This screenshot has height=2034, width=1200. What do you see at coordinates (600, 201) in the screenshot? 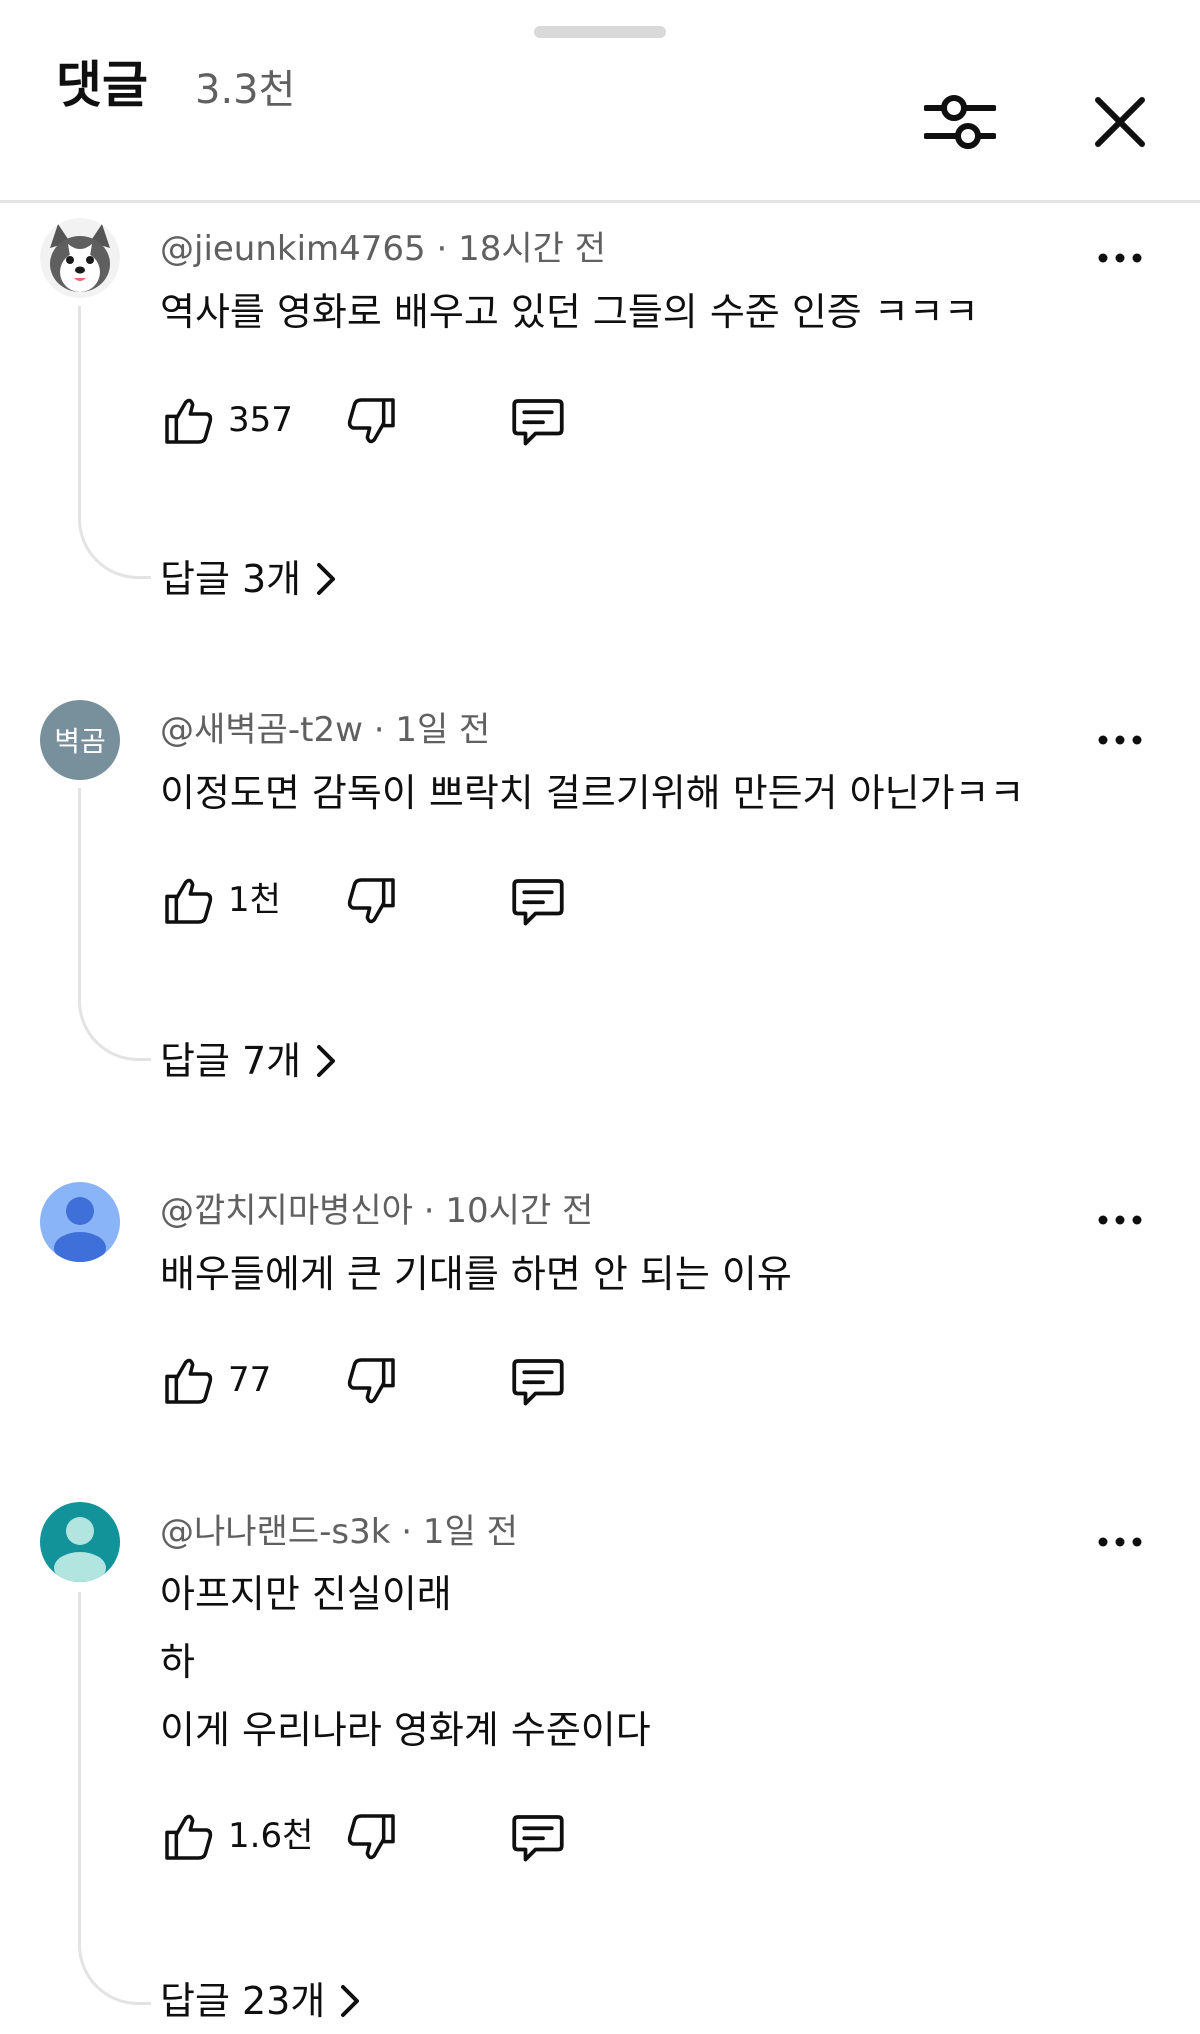
I see `header-divider` at bounding box center [600, 201].